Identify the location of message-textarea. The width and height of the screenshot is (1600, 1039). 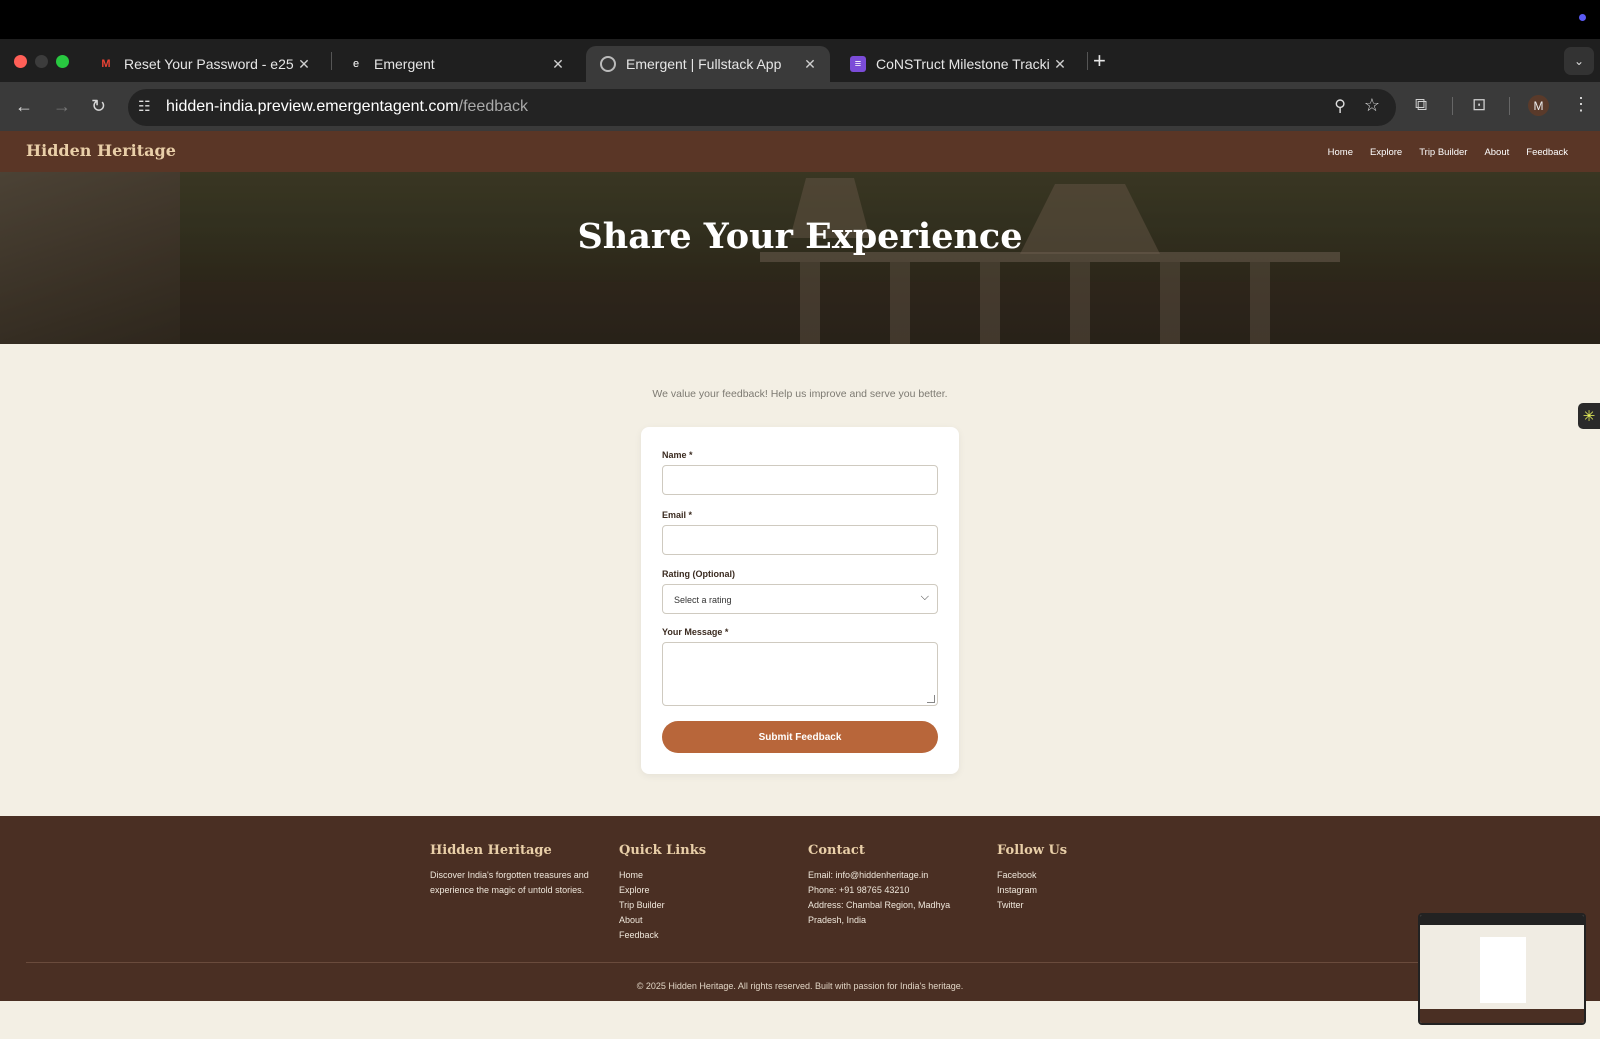
(800, 674).